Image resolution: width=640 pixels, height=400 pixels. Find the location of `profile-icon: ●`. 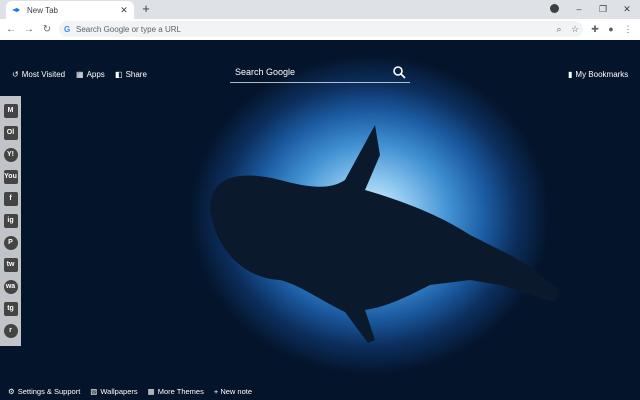

profile-icon: ● is located at coordinates (611, 29).